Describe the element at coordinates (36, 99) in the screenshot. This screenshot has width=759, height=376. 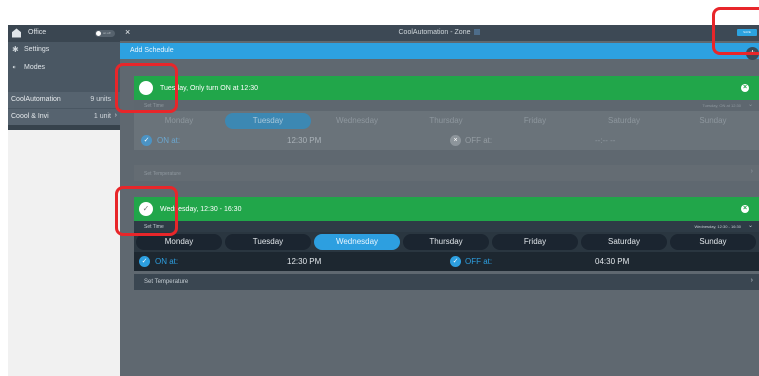
I see `system-name: CoolAutomation` at that location.